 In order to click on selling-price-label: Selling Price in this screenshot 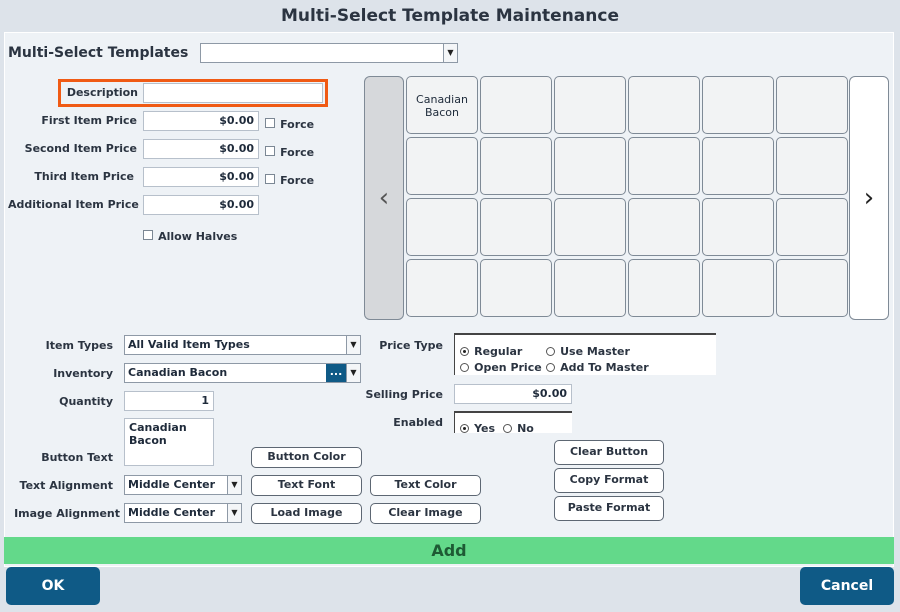, I will do `click(404, 394)`.